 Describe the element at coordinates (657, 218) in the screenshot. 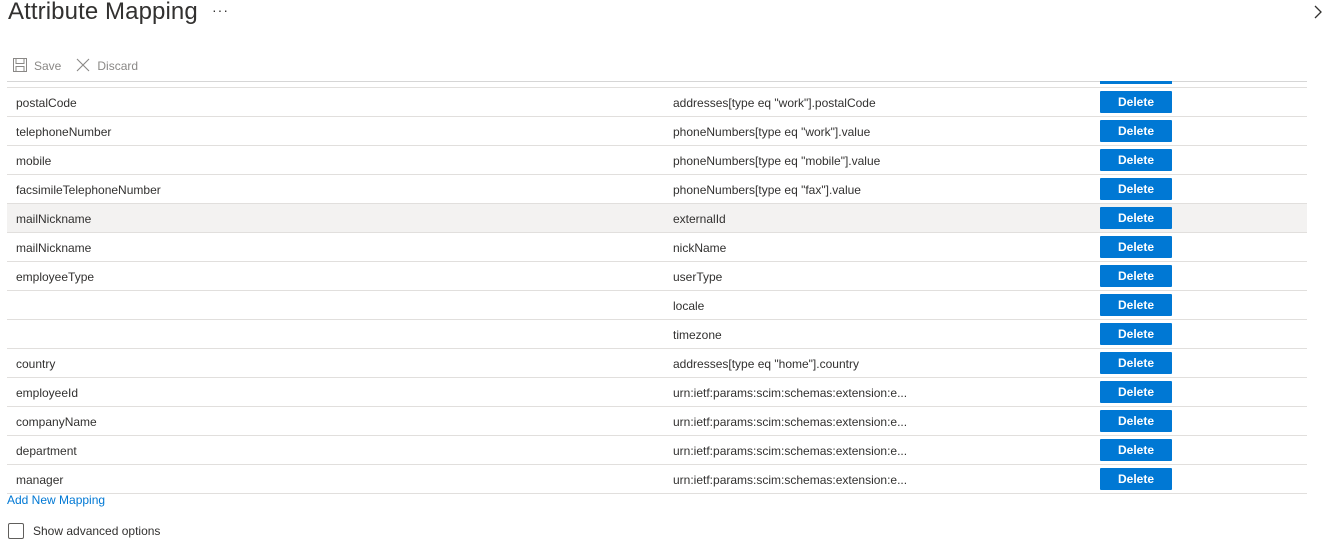

I see `table-row-highlighted: mailNickname externalId Delete` at that location.